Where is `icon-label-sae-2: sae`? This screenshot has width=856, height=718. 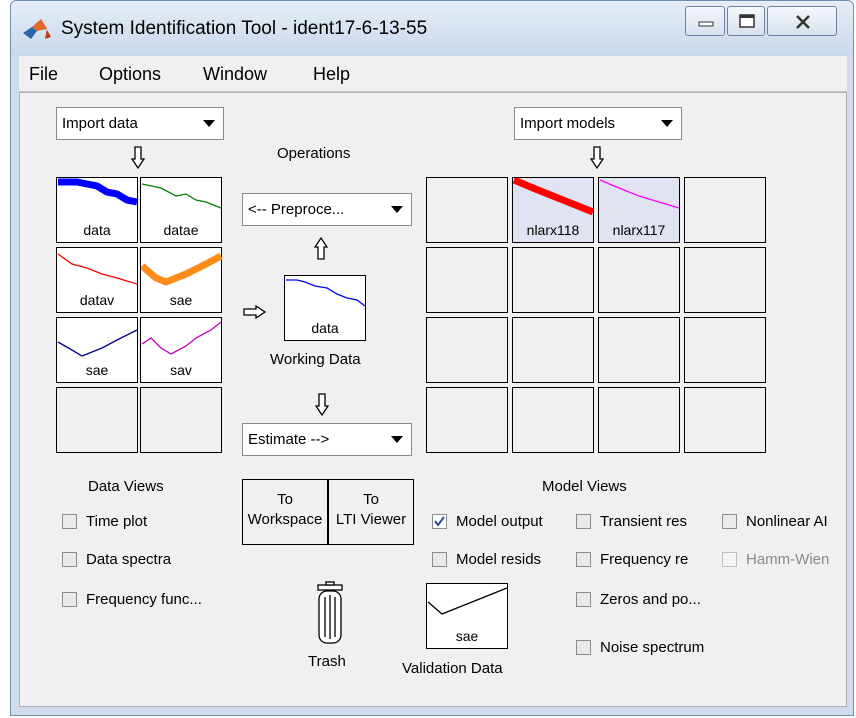
icon-label-sae-2: sae is located at coordinates (97, 370).